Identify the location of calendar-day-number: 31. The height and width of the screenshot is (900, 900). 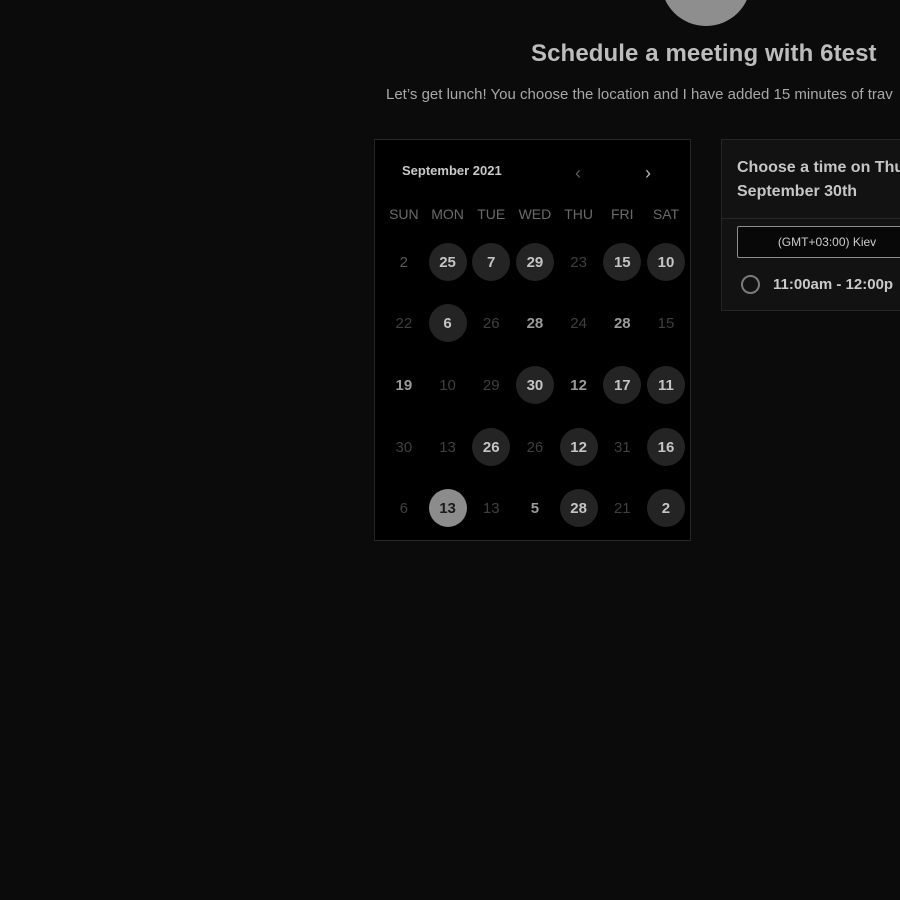
(622, 447).